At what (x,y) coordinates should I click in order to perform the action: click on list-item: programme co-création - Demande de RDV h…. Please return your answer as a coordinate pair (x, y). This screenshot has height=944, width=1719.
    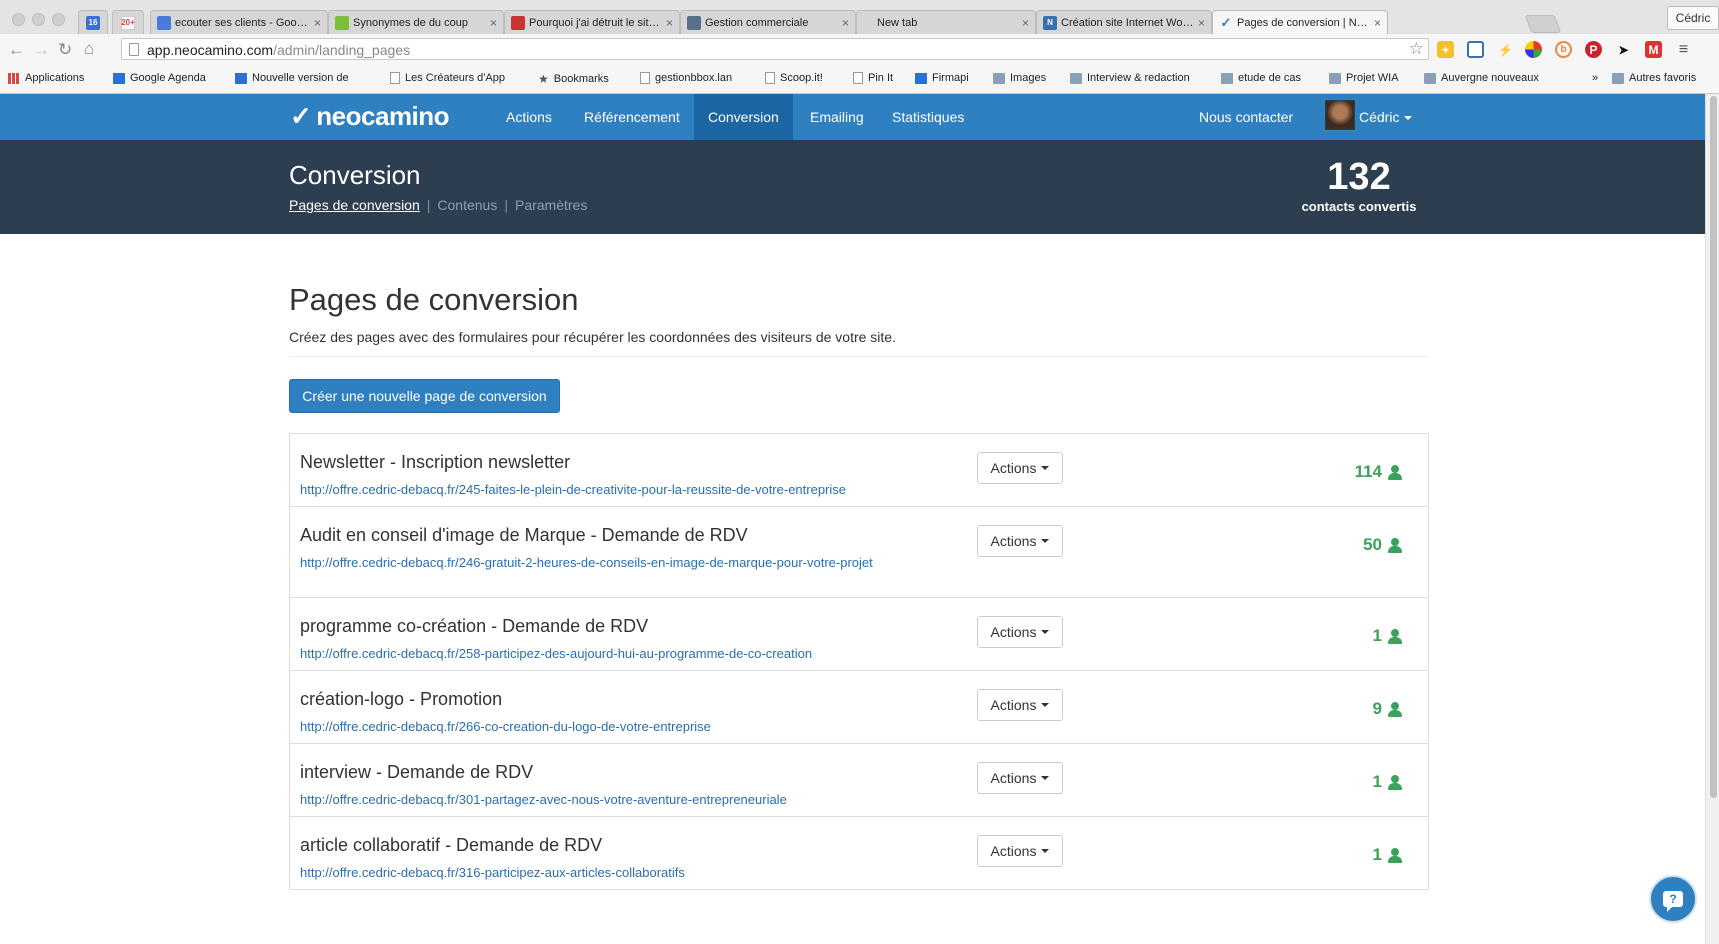
    Looking at the image, I should click on (859, 634).